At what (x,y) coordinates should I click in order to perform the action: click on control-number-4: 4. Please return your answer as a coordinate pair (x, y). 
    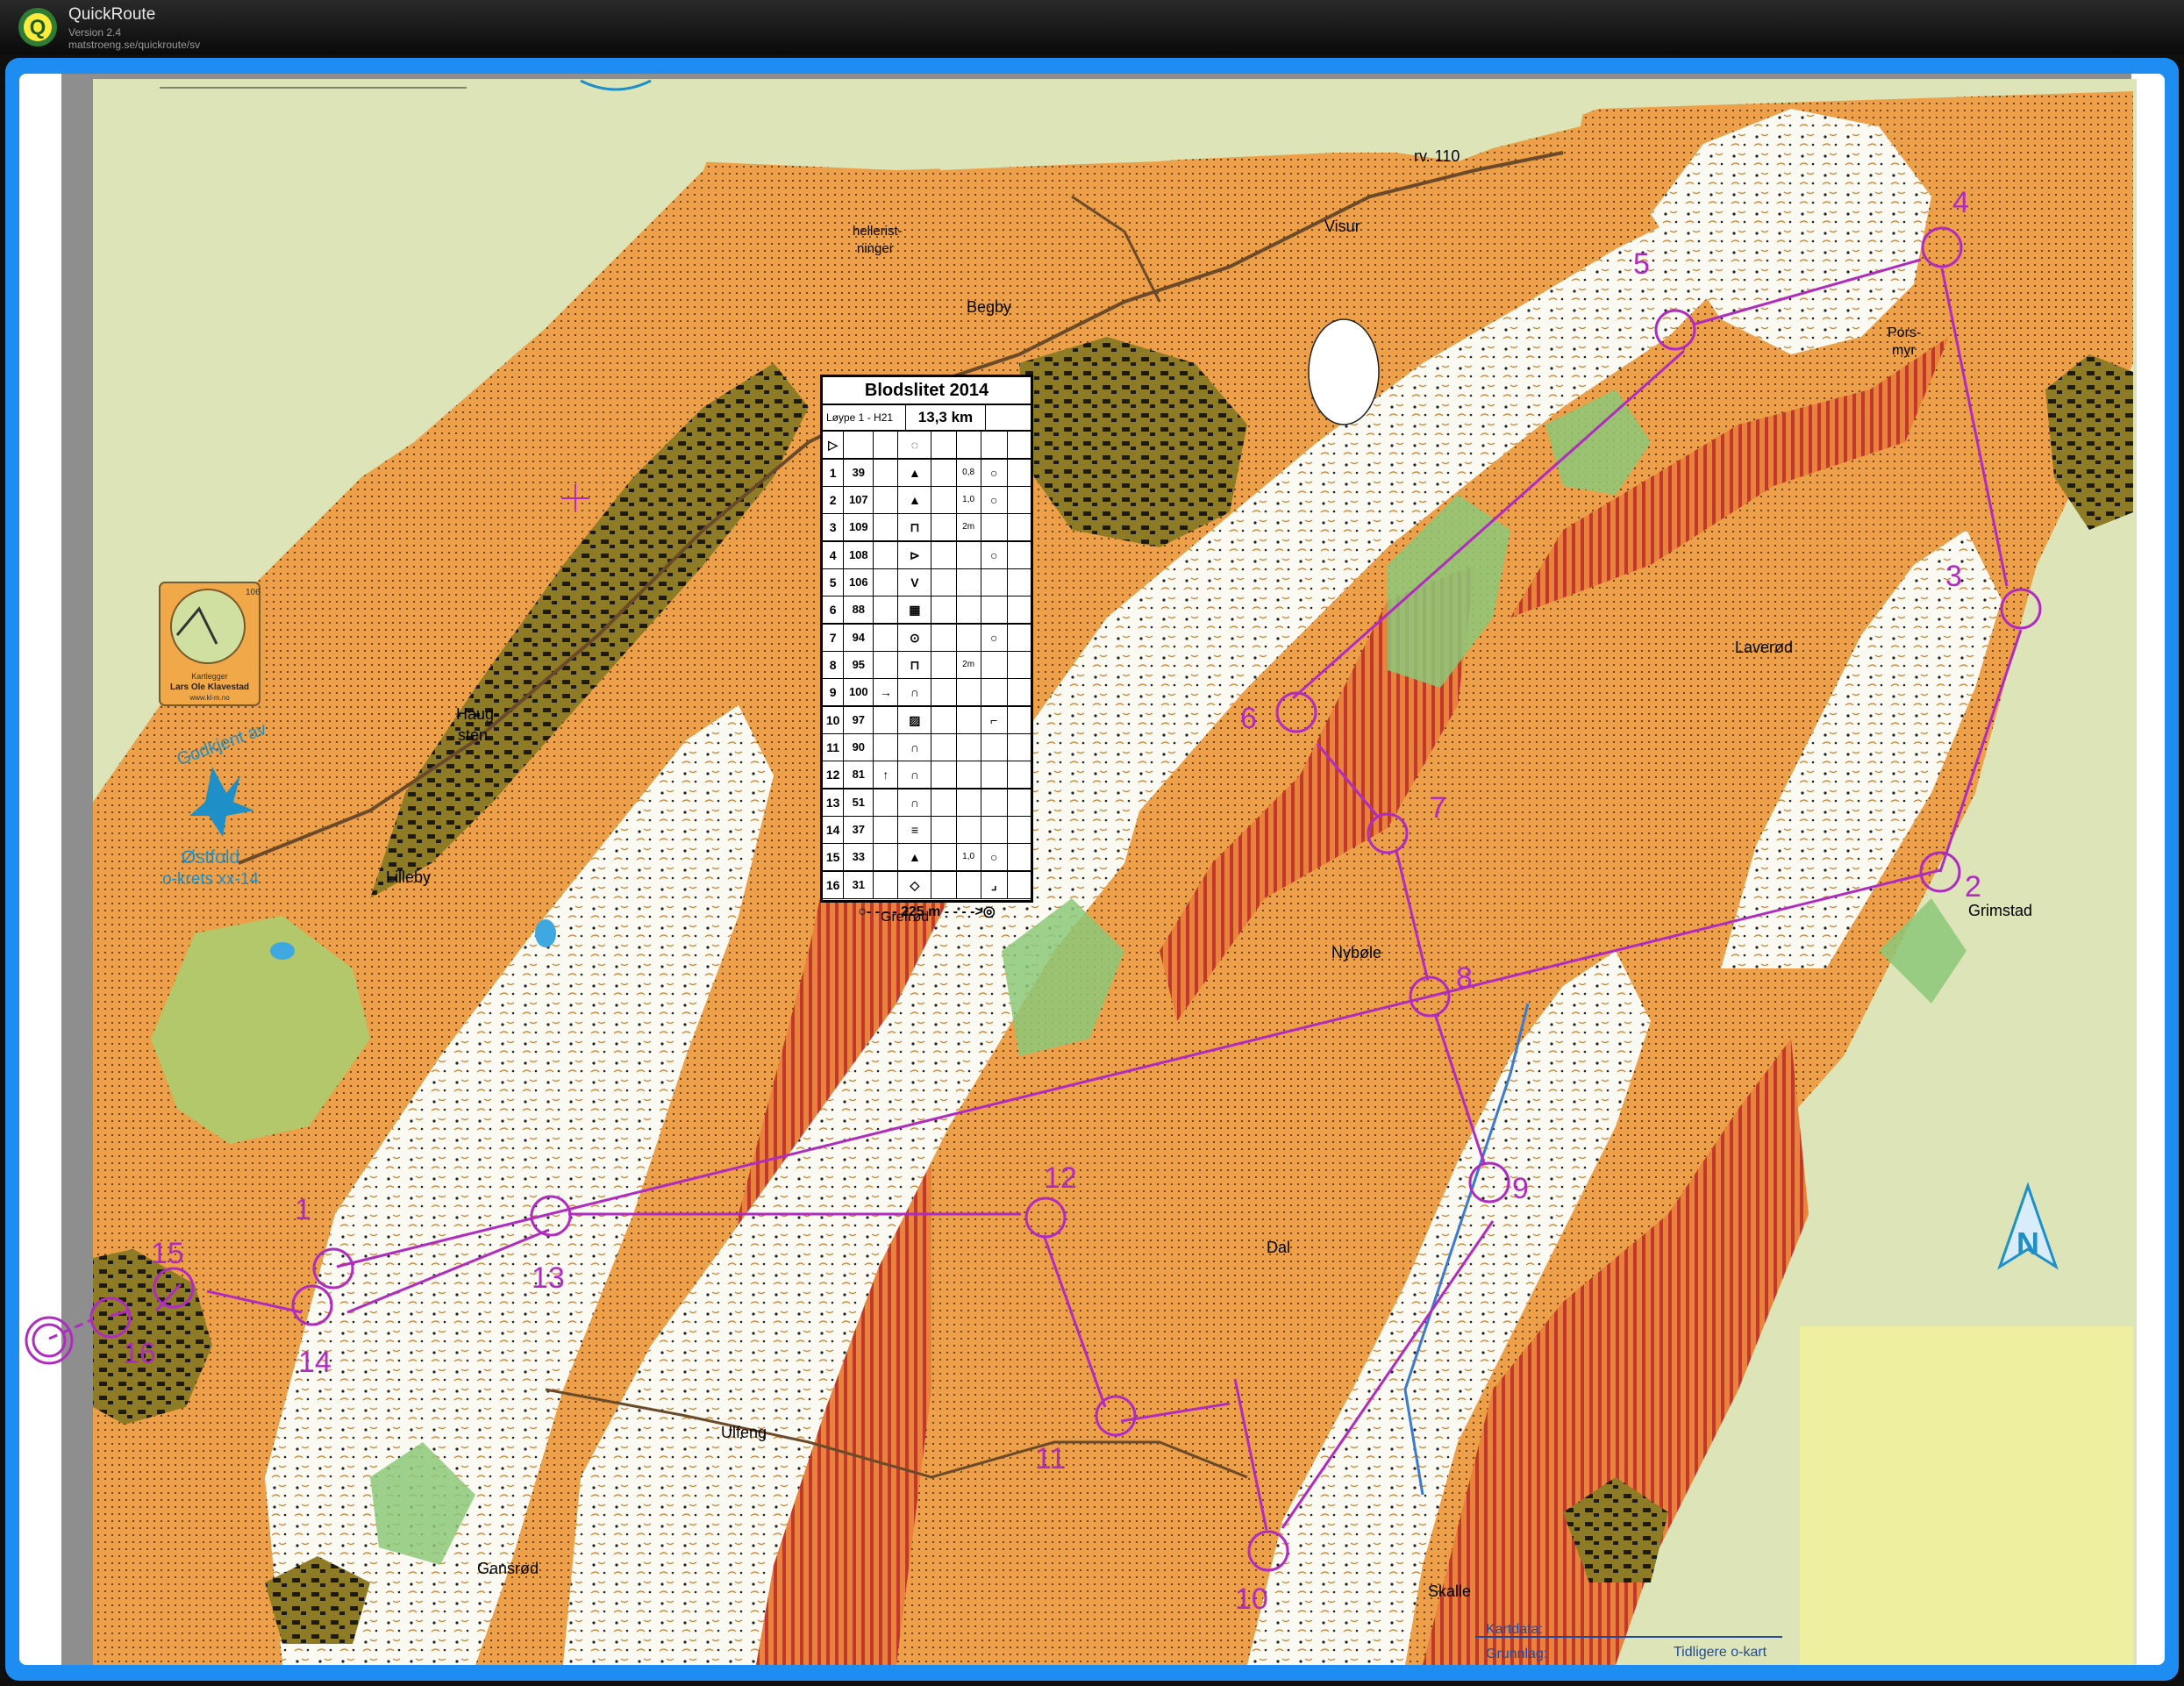
    Looking at the image, I should click on (1960, 202).